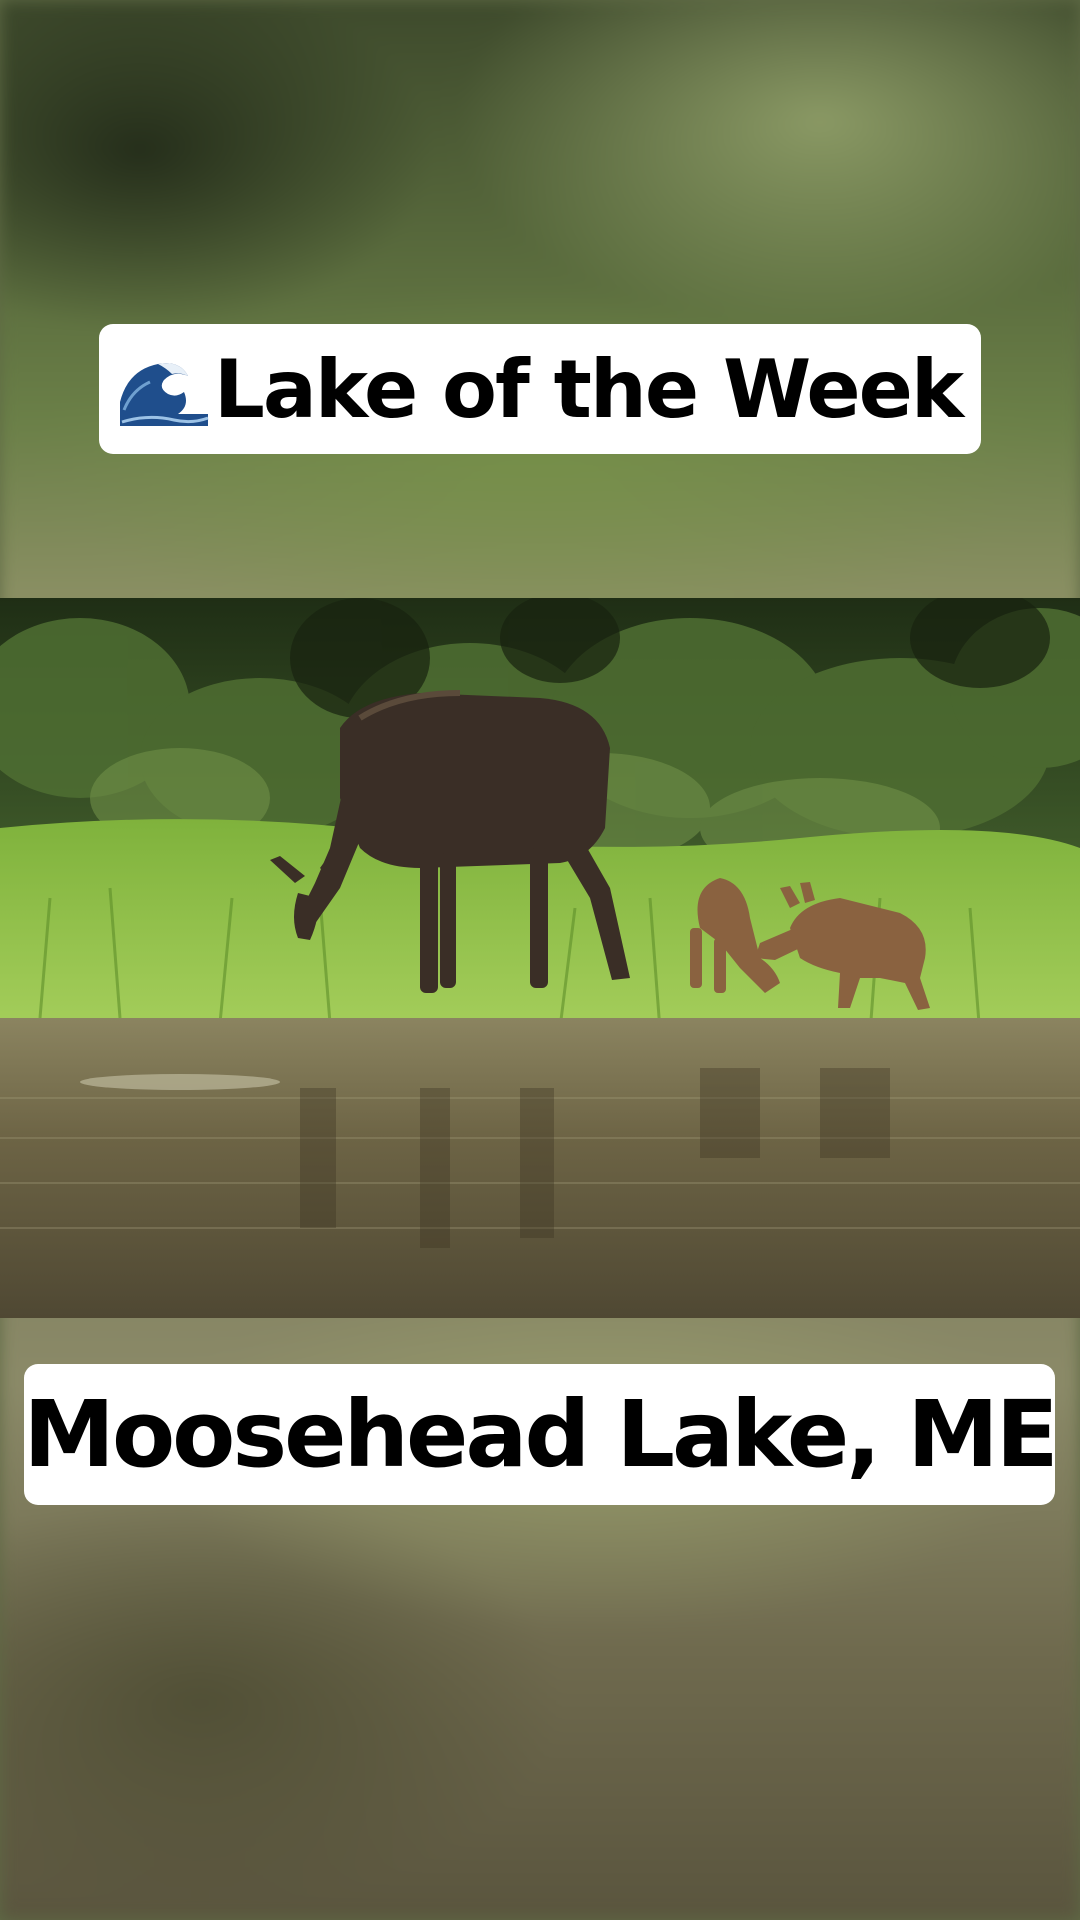  What do you see at coordinates (588, 389) in the screenshot?
I see `banner-title: Lake of the Week` at bounding box center [588, 389].